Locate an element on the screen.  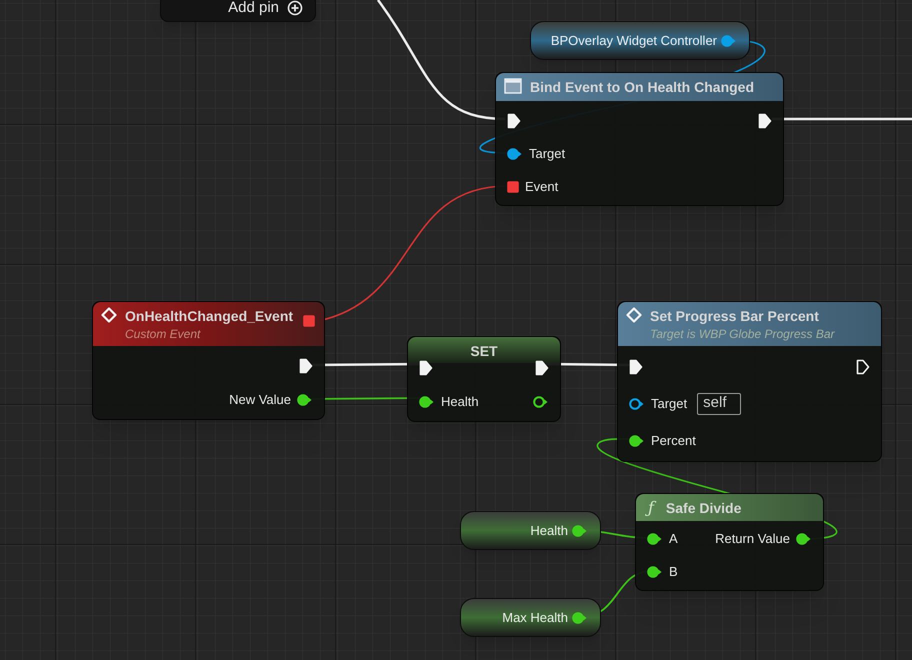
window-icon is located at coordinates (513, 86).